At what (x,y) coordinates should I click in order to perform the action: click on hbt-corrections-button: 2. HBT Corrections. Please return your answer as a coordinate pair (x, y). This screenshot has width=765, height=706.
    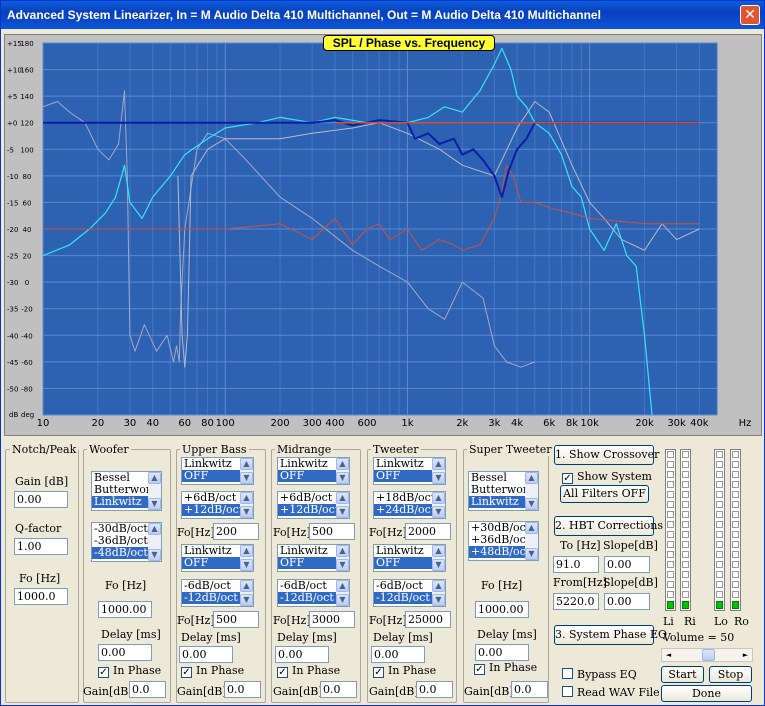
    Looking at the image, I should click on (608, 526).